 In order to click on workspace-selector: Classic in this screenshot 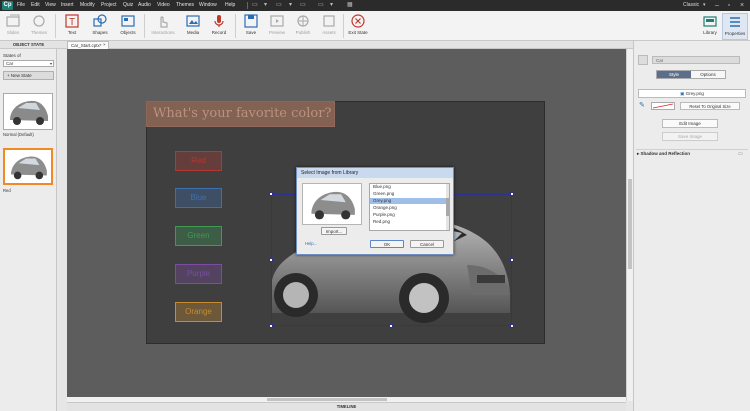, I will do `click(691, 5)`.